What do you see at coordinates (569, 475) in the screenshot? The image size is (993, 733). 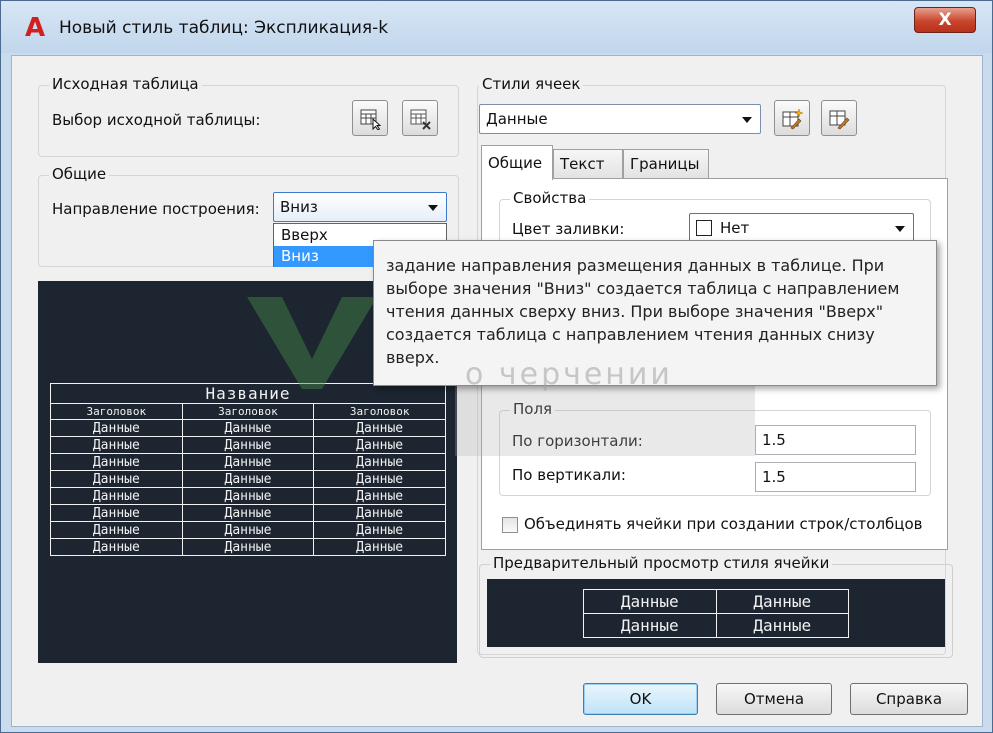 I see `vertical-margin-label: По вертикали:` at bounding box center [569, 475].